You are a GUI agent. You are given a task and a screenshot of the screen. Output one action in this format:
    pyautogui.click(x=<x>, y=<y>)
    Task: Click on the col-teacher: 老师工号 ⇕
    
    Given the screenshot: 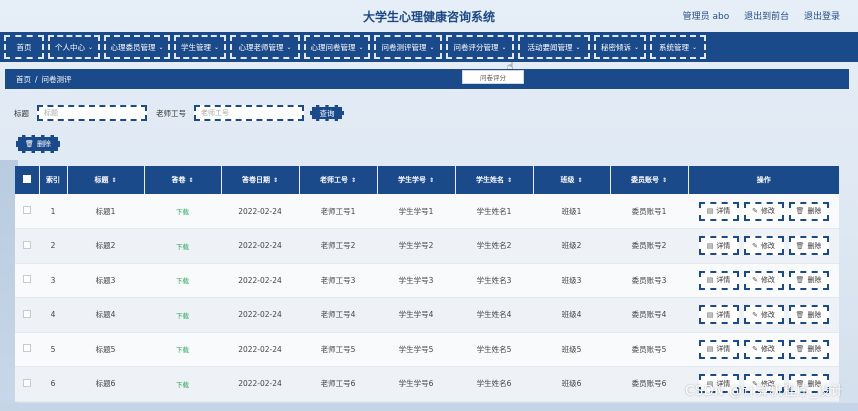 What is the action you would take?
    pyautogui.click(x=338, y=180)
    